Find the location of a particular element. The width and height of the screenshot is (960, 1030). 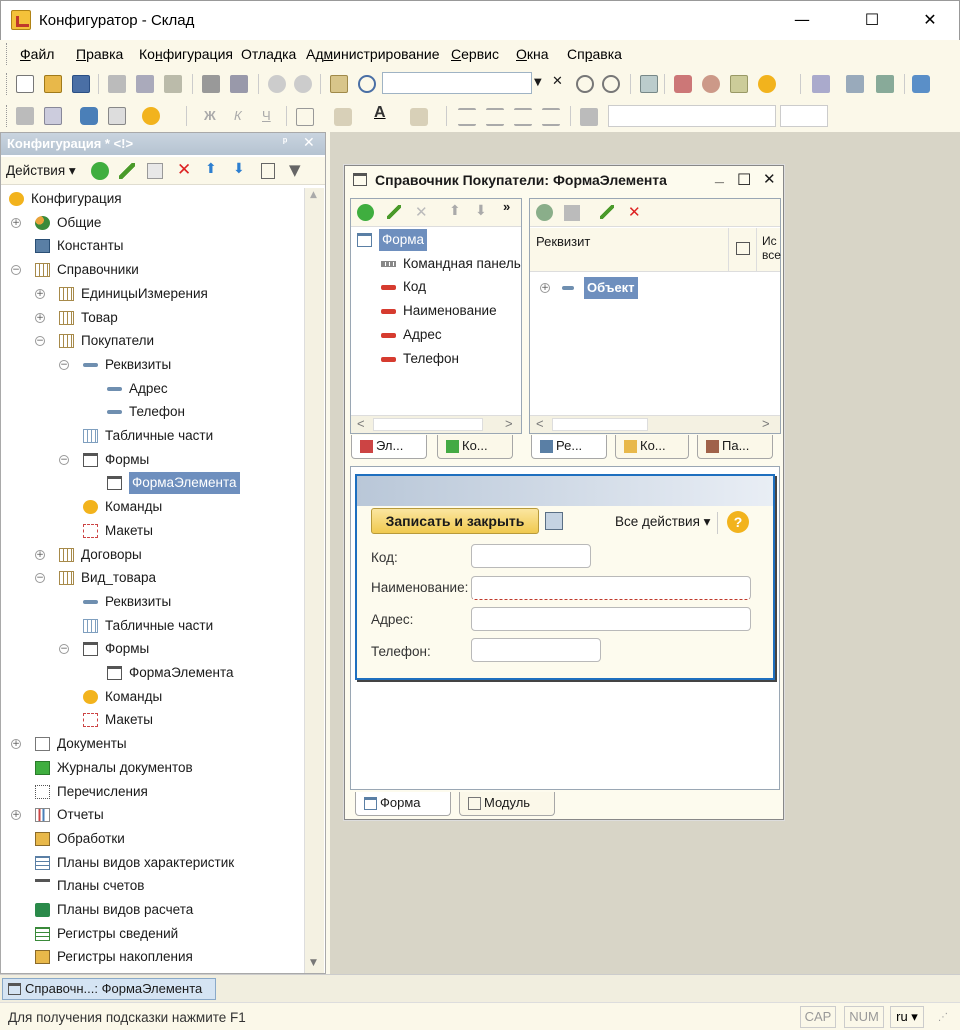

tree-item: Журналы документов is located at coordinates (152, 768).